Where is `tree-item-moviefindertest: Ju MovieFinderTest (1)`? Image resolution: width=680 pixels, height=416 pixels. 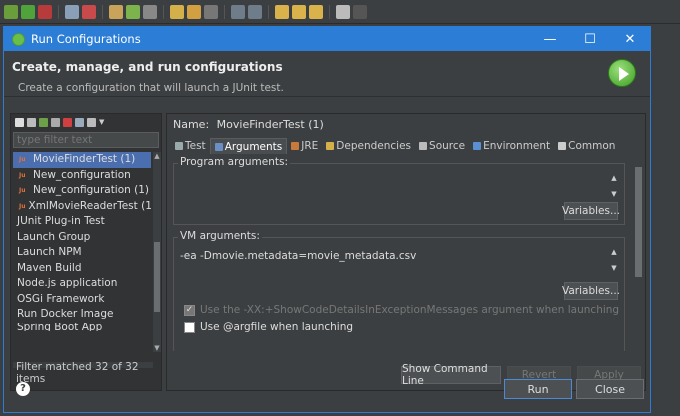 tree-item-moviefindertest: Ju MovieFinderTest (1) is located at coordinates (82, 160).